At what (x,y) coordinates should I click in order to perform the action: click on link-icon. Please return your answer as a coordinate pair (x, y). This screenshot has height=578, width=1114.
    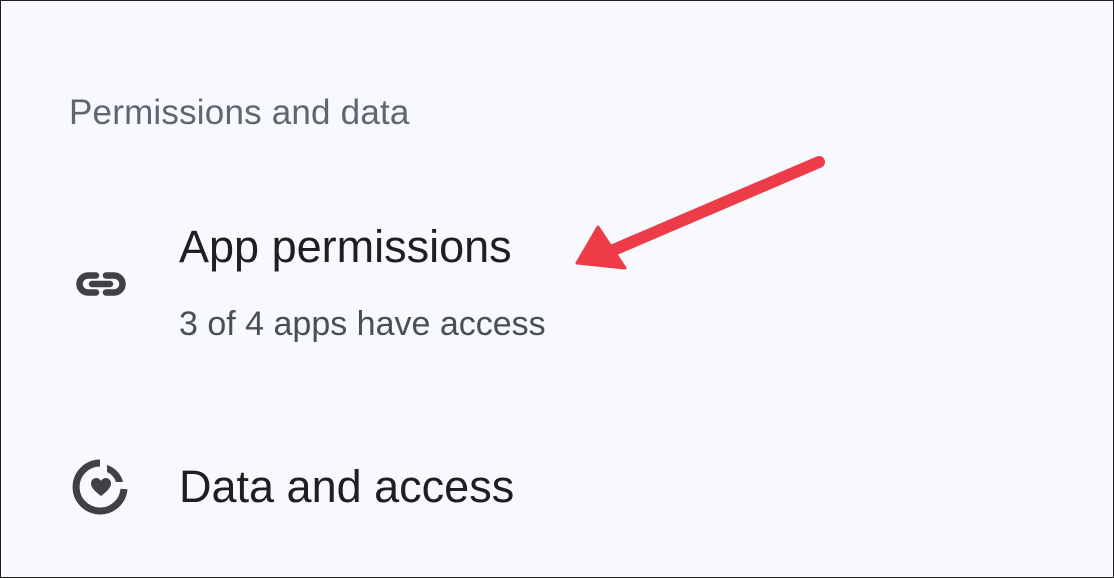
    Looking at the image, I should click on (101, 284).